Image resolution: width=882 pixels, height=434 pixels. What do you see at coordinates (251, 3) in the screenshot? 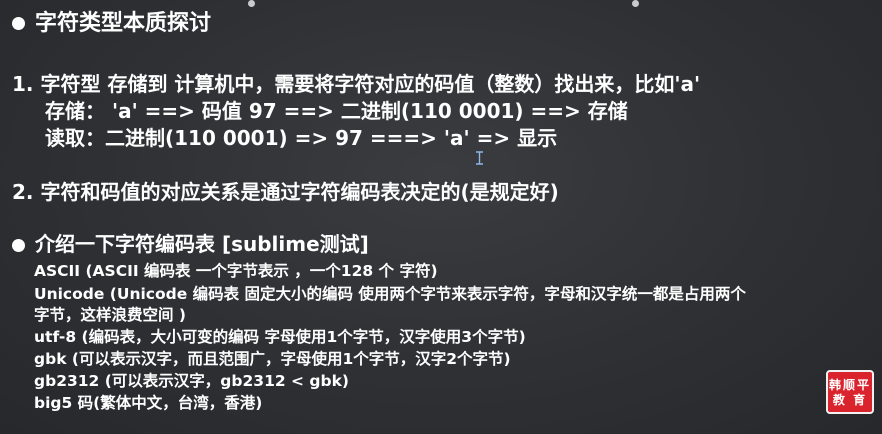
I see `pin-dot-left` at bounding box center [251, 3].